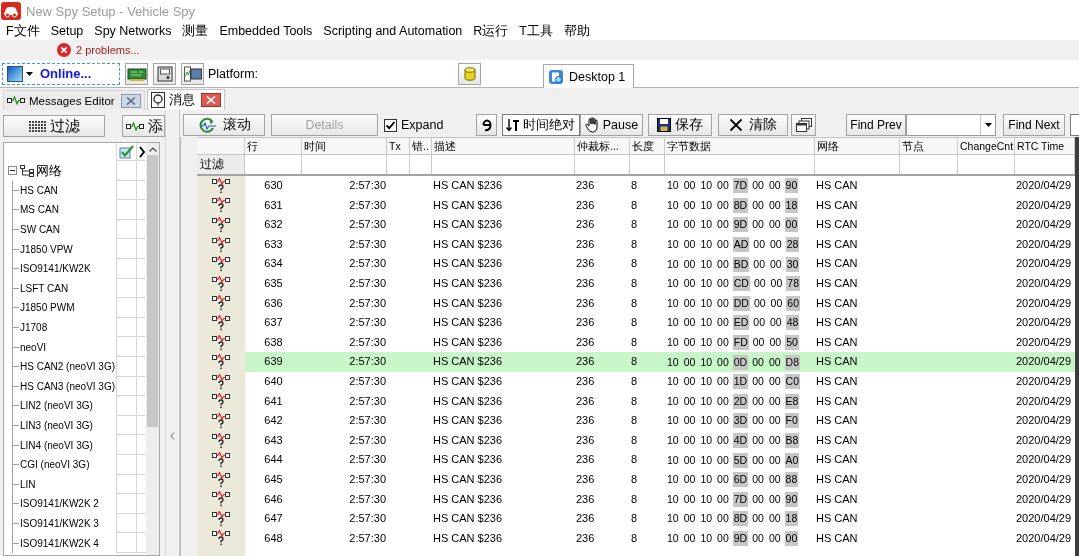  Describe the element at coordinates (636, 225) in the screenshot. I see `table-row: 632 2:57:30 HS CAN $236 236 8 10 00 10 00 9D 00 00 00 HS CAN 2020/04/29` at that location.